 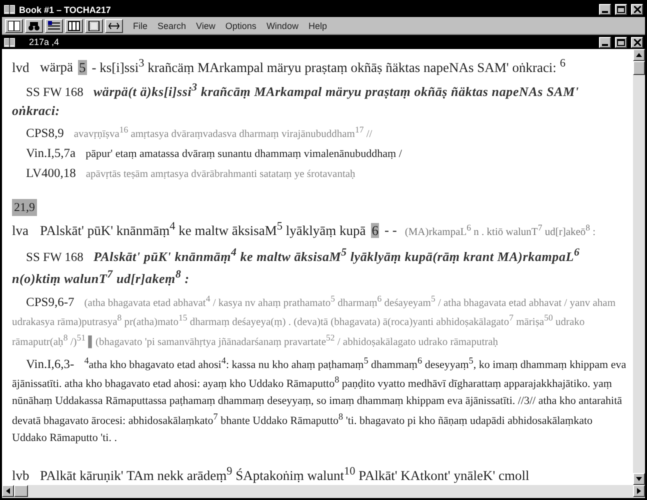 I want to click on window-title: Book #1 – TOCHA217, so click(x=65, y=9).